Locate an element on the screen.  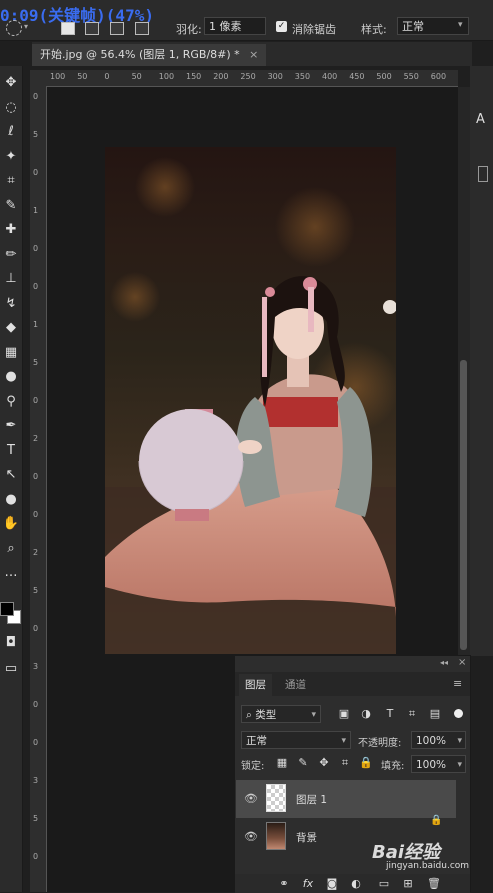
ellipse-marquee-preset-icon is located at coordinates (14, 28).